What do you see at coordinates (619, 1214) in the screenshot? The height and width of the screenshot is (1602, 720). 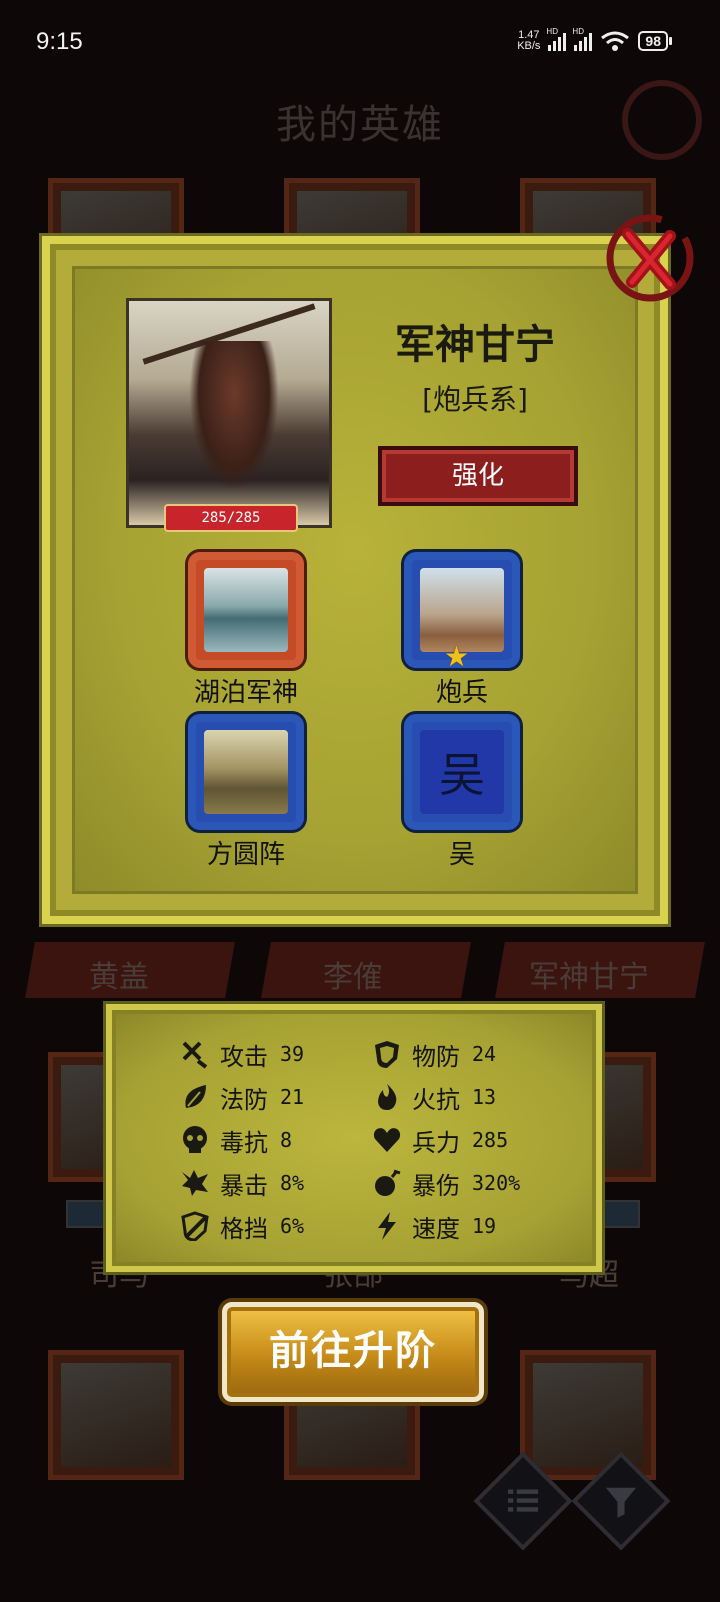 I see `hero-card-progress` at bounding box center [619, 1214].